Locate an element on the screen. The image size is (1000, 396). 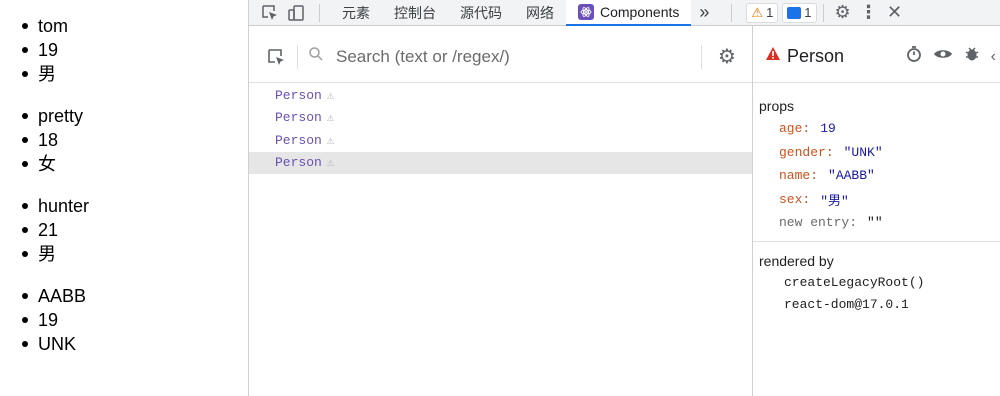
prop-row: name: "AABB" is located at coordinates (876, 176).